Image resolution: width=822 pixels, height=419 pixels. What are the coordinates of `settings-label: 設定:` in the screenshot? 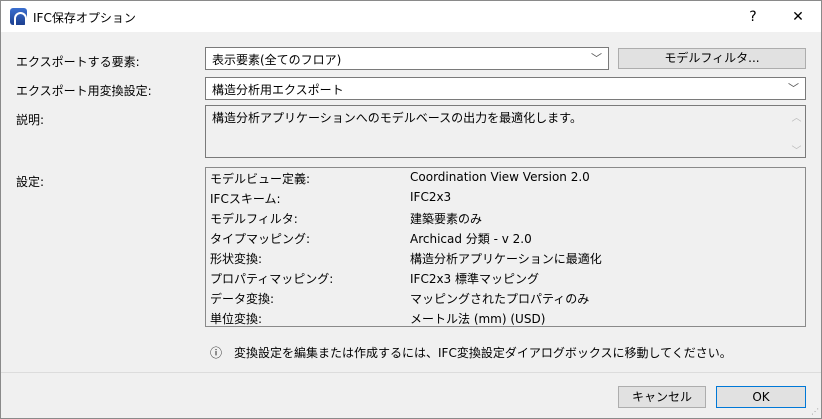 It's located at (30, 182).